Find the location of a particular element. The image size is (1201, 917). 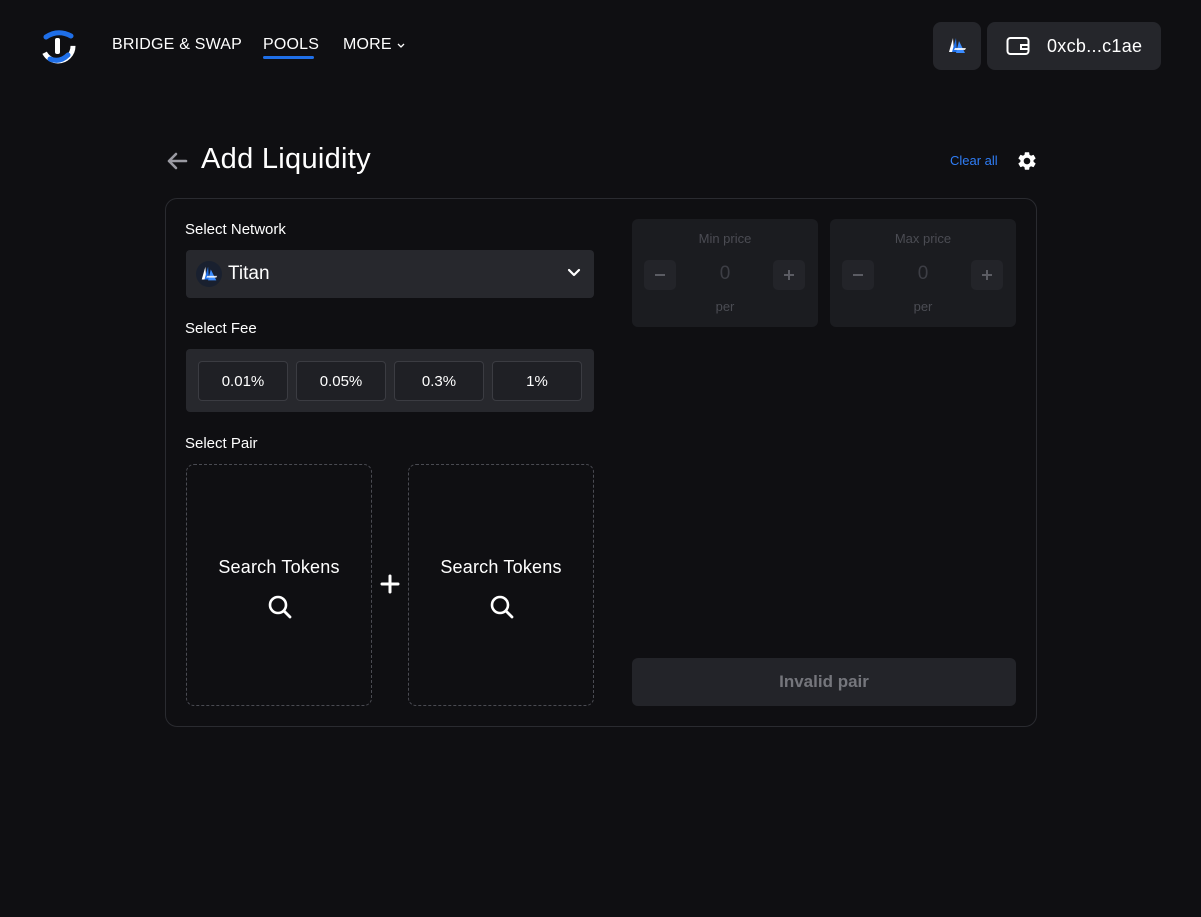

min-price-increment-button is located at coordinates (789, 275).